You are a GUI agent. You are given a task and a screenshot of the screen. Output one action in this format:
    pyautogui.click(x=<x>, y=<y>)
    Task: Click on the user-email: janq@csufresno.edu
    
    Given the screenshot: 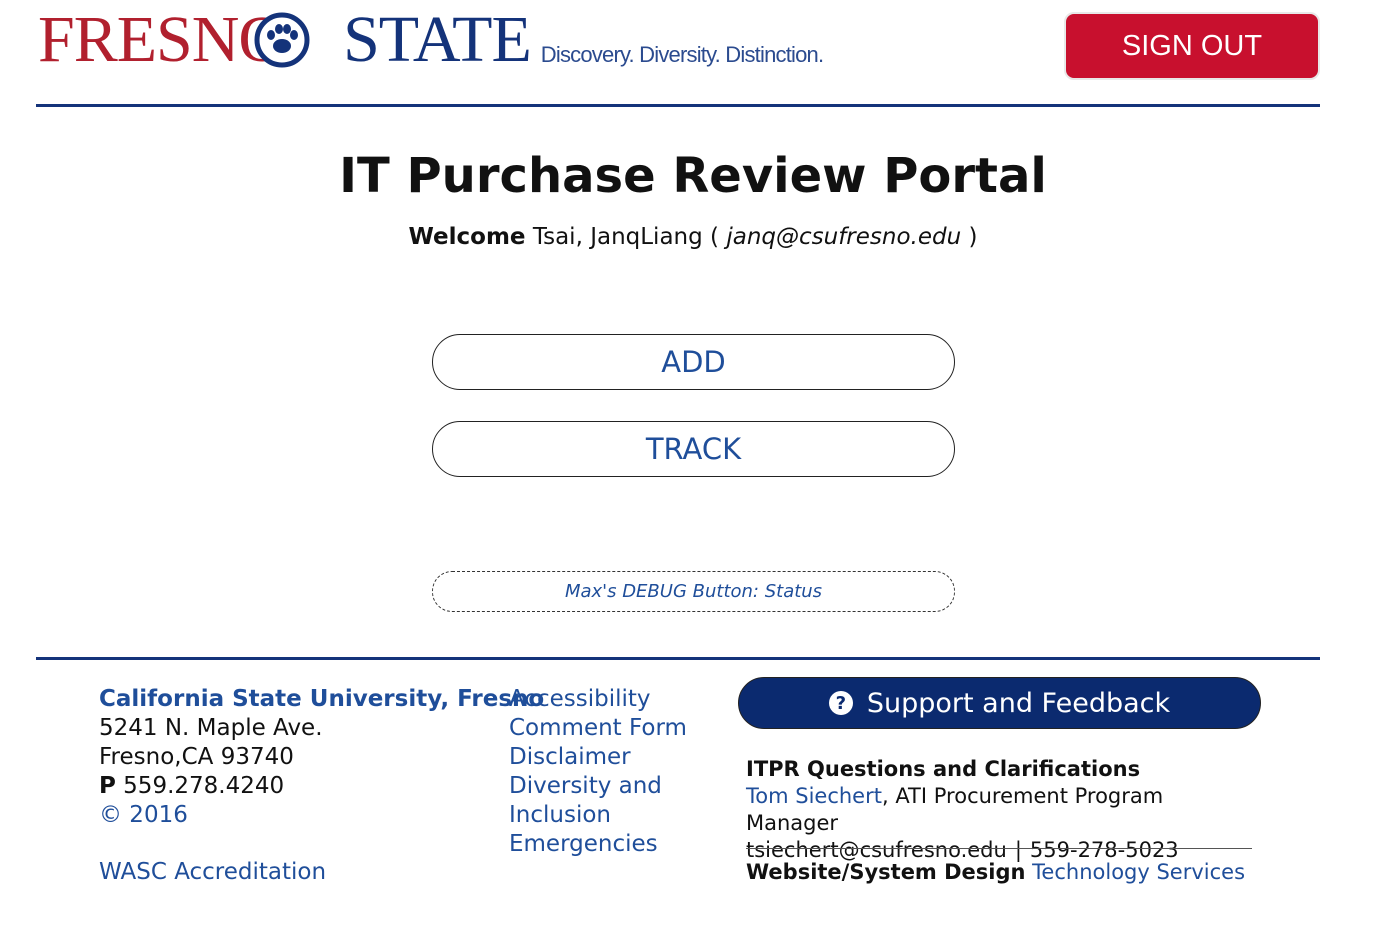 What is the action you would take?
    pyautogui.click(x=844, y=237)
    